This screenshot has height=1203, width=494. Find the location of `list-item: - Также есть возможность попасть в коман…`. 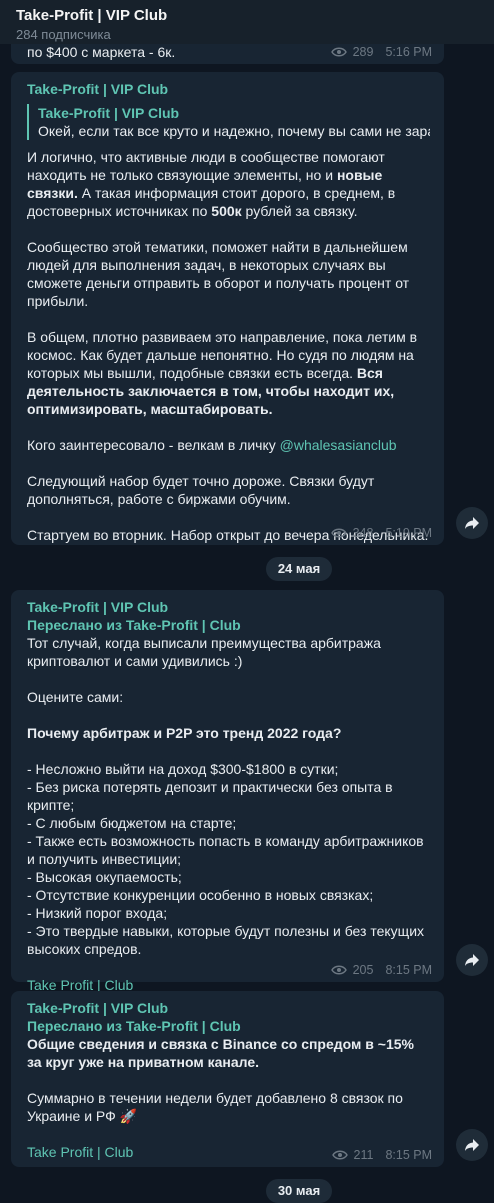

list-item: - Также есть возможность попасть в коман… is located at coordinates (225, 850).